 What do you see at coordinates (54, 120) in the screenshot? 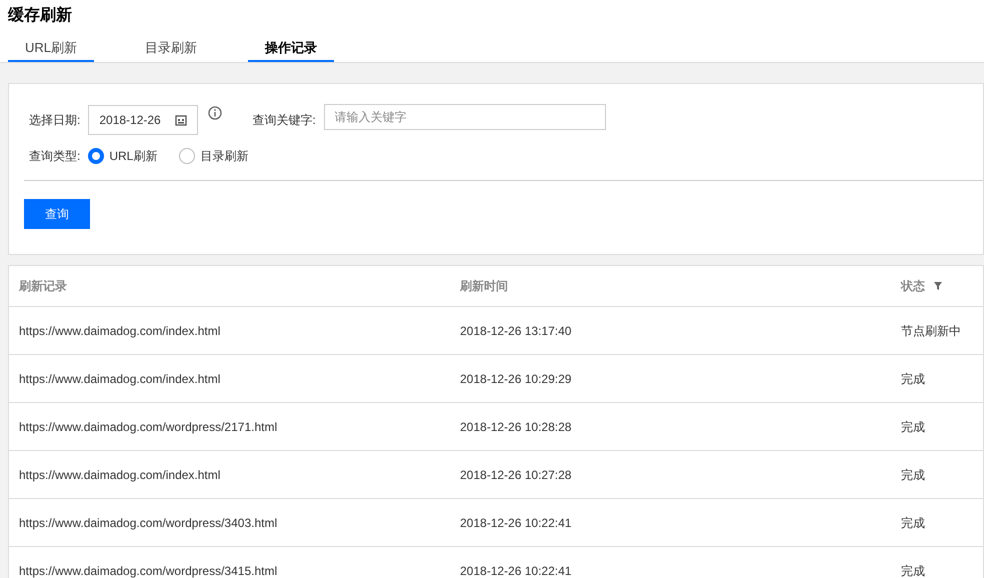
I see `date-label: 选择日期:` at bounding box center [54, 120].